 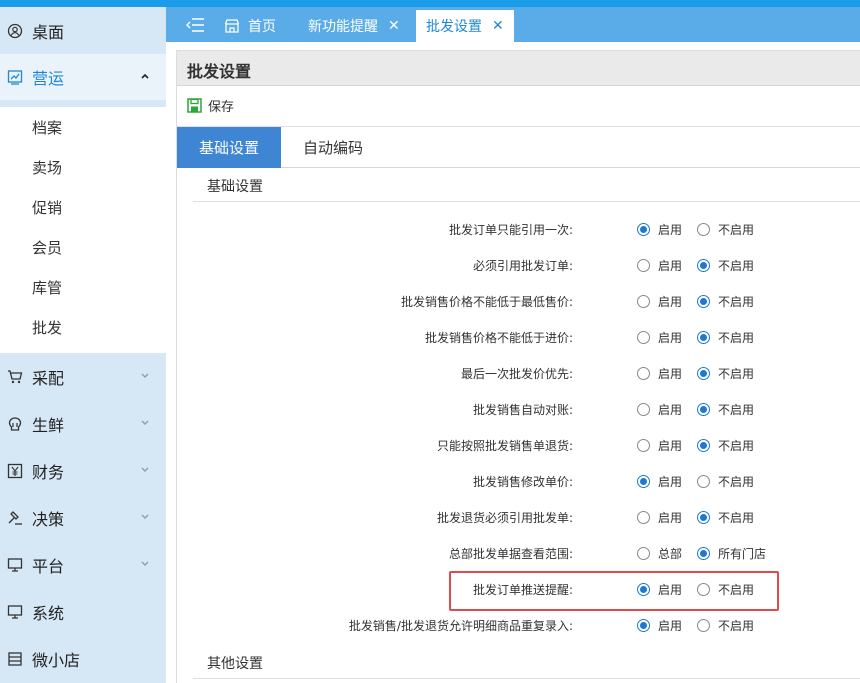 I want to click on save-label: 保存, so click(x=221, y=107).